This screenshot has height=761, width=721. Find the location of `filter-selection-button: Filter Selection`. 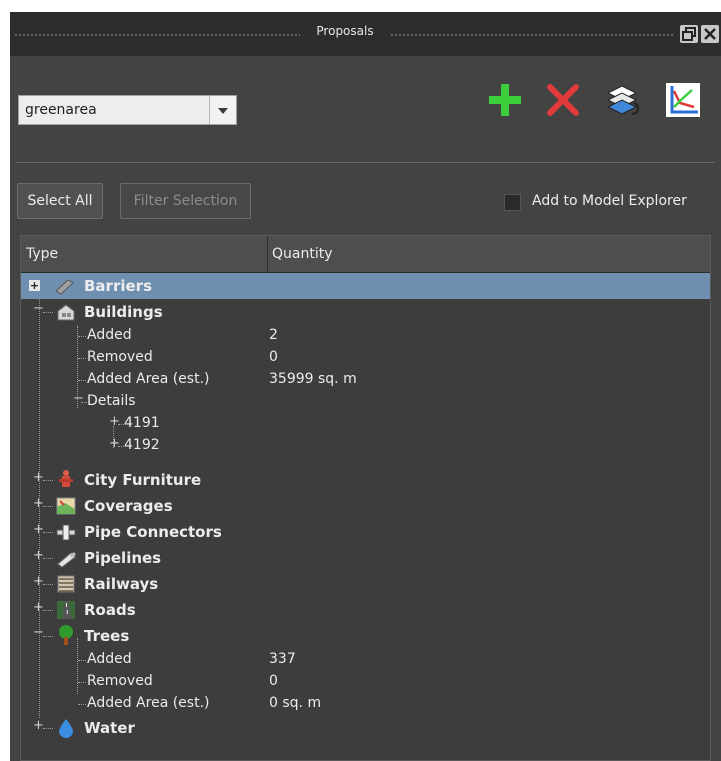

filter-selection-button: Filter Selection is located at coordinates (185, 201).